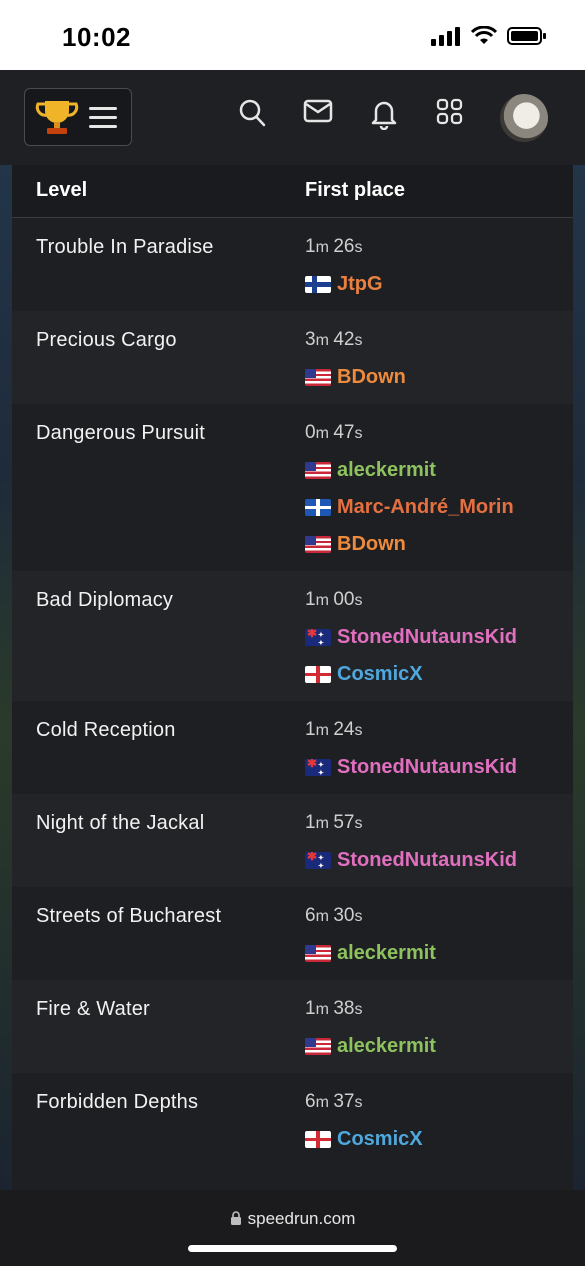  Describe the element at coordinates (57, 117) in the screenshot. I see `trophy-icon` at that location.